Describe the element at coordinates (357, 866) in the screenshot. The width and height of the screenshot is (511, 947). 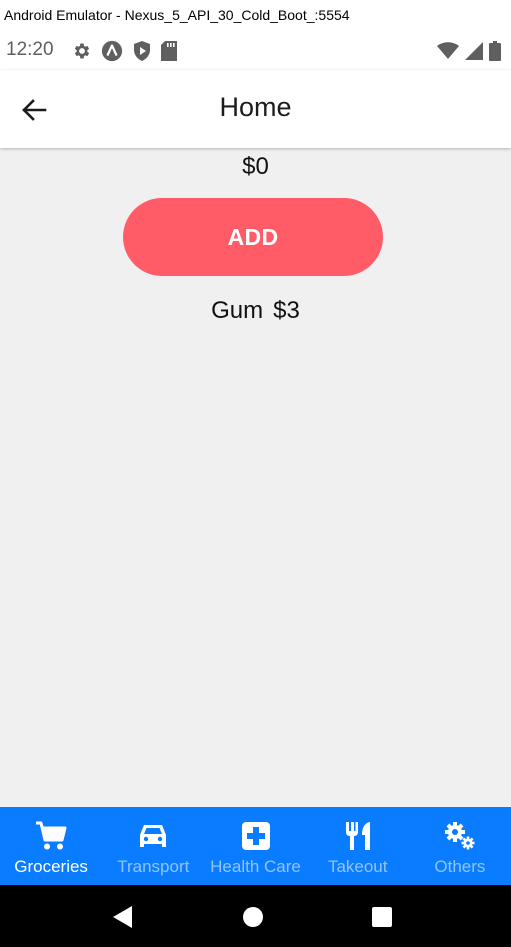
I see `tab-label: Takeout` at that location.